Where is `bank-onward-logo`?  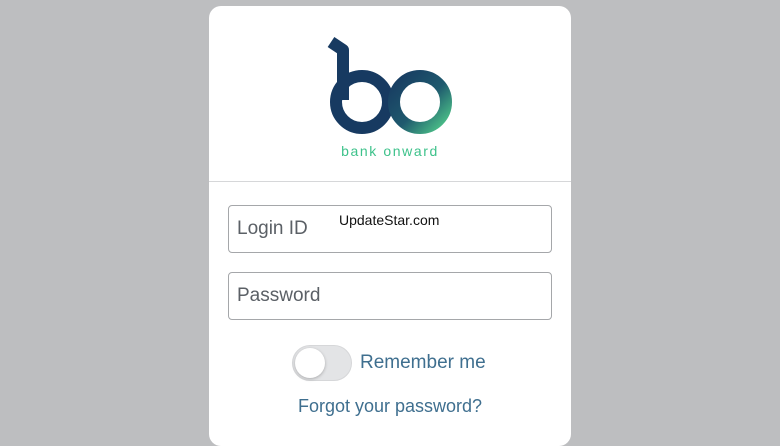
bank-onward-logo is located at coordinates (389, 85).